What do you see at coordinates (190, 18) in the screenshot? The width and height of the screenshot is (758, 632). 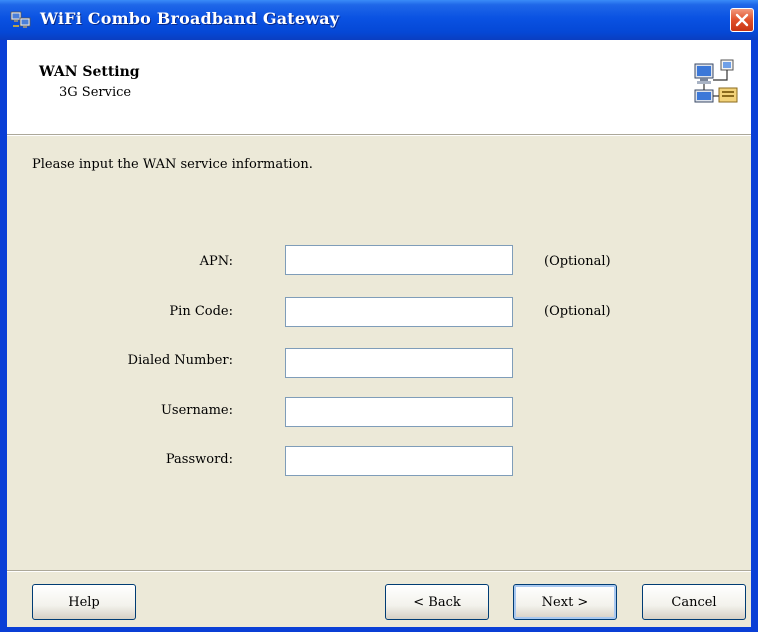 I see `window-title: WiFi Combo Broadband Gateway` at bounding box center [190, 18].